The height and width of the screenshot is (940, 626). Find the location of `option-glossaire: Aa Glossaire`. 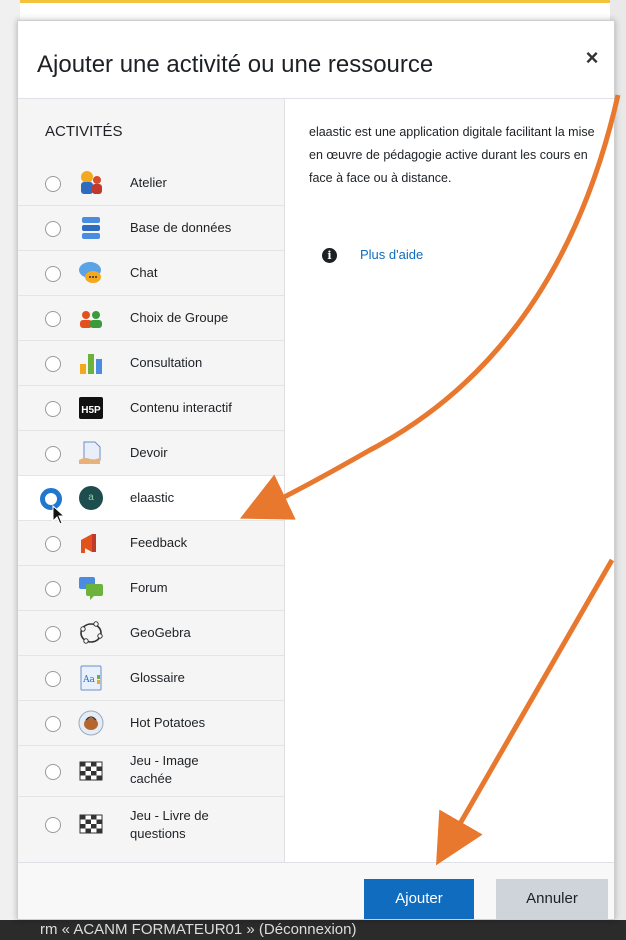

option-glossaire: Aa Glossaire is located at coordinates (151, 678).